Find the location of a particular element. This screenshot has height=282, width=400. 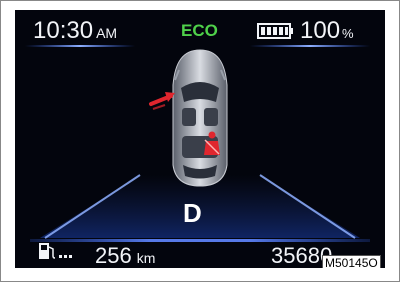

range-value: 256 is located at coordinates (113, 255).